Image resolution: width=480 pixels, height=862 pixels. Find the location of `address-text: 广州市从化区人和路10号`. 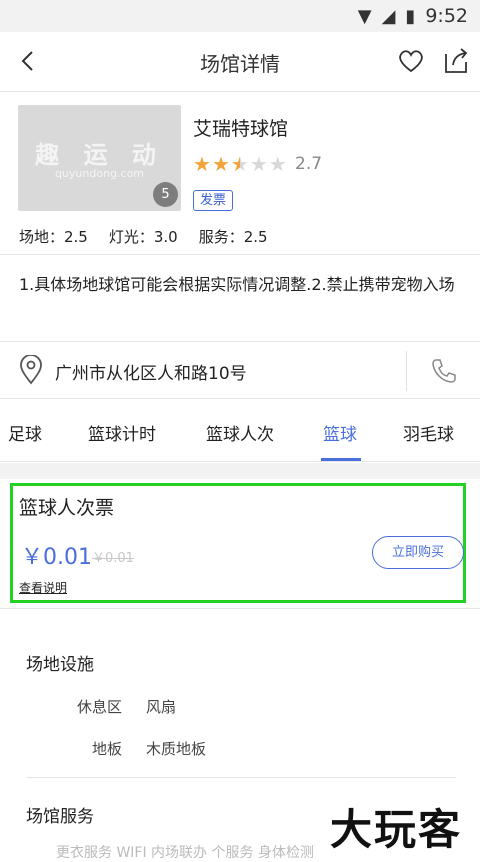

address-text: 广州市从化区人和路10号 is located at coordinates (151, 374).